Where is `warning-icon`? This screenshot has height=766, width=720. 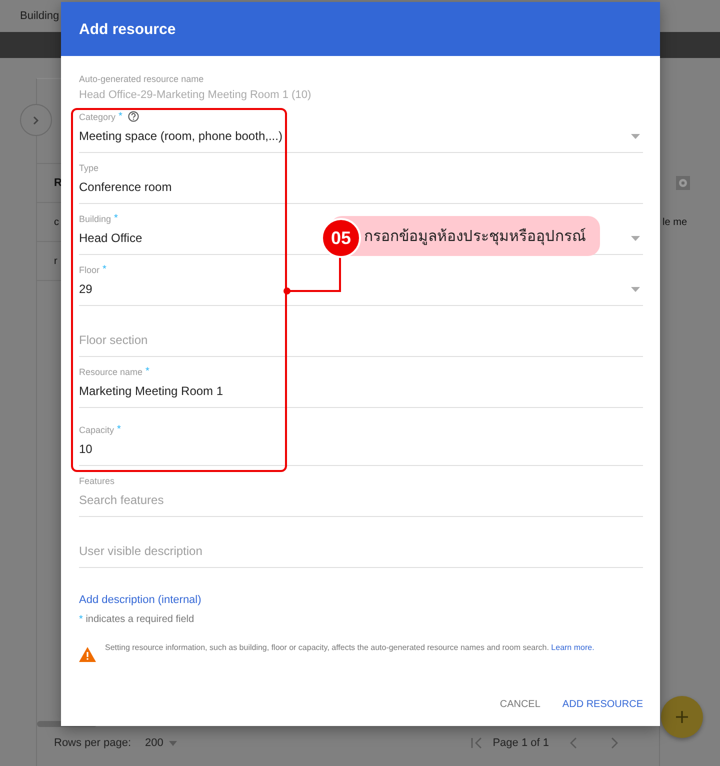
warning-icon is located at coordinates (87, 654).